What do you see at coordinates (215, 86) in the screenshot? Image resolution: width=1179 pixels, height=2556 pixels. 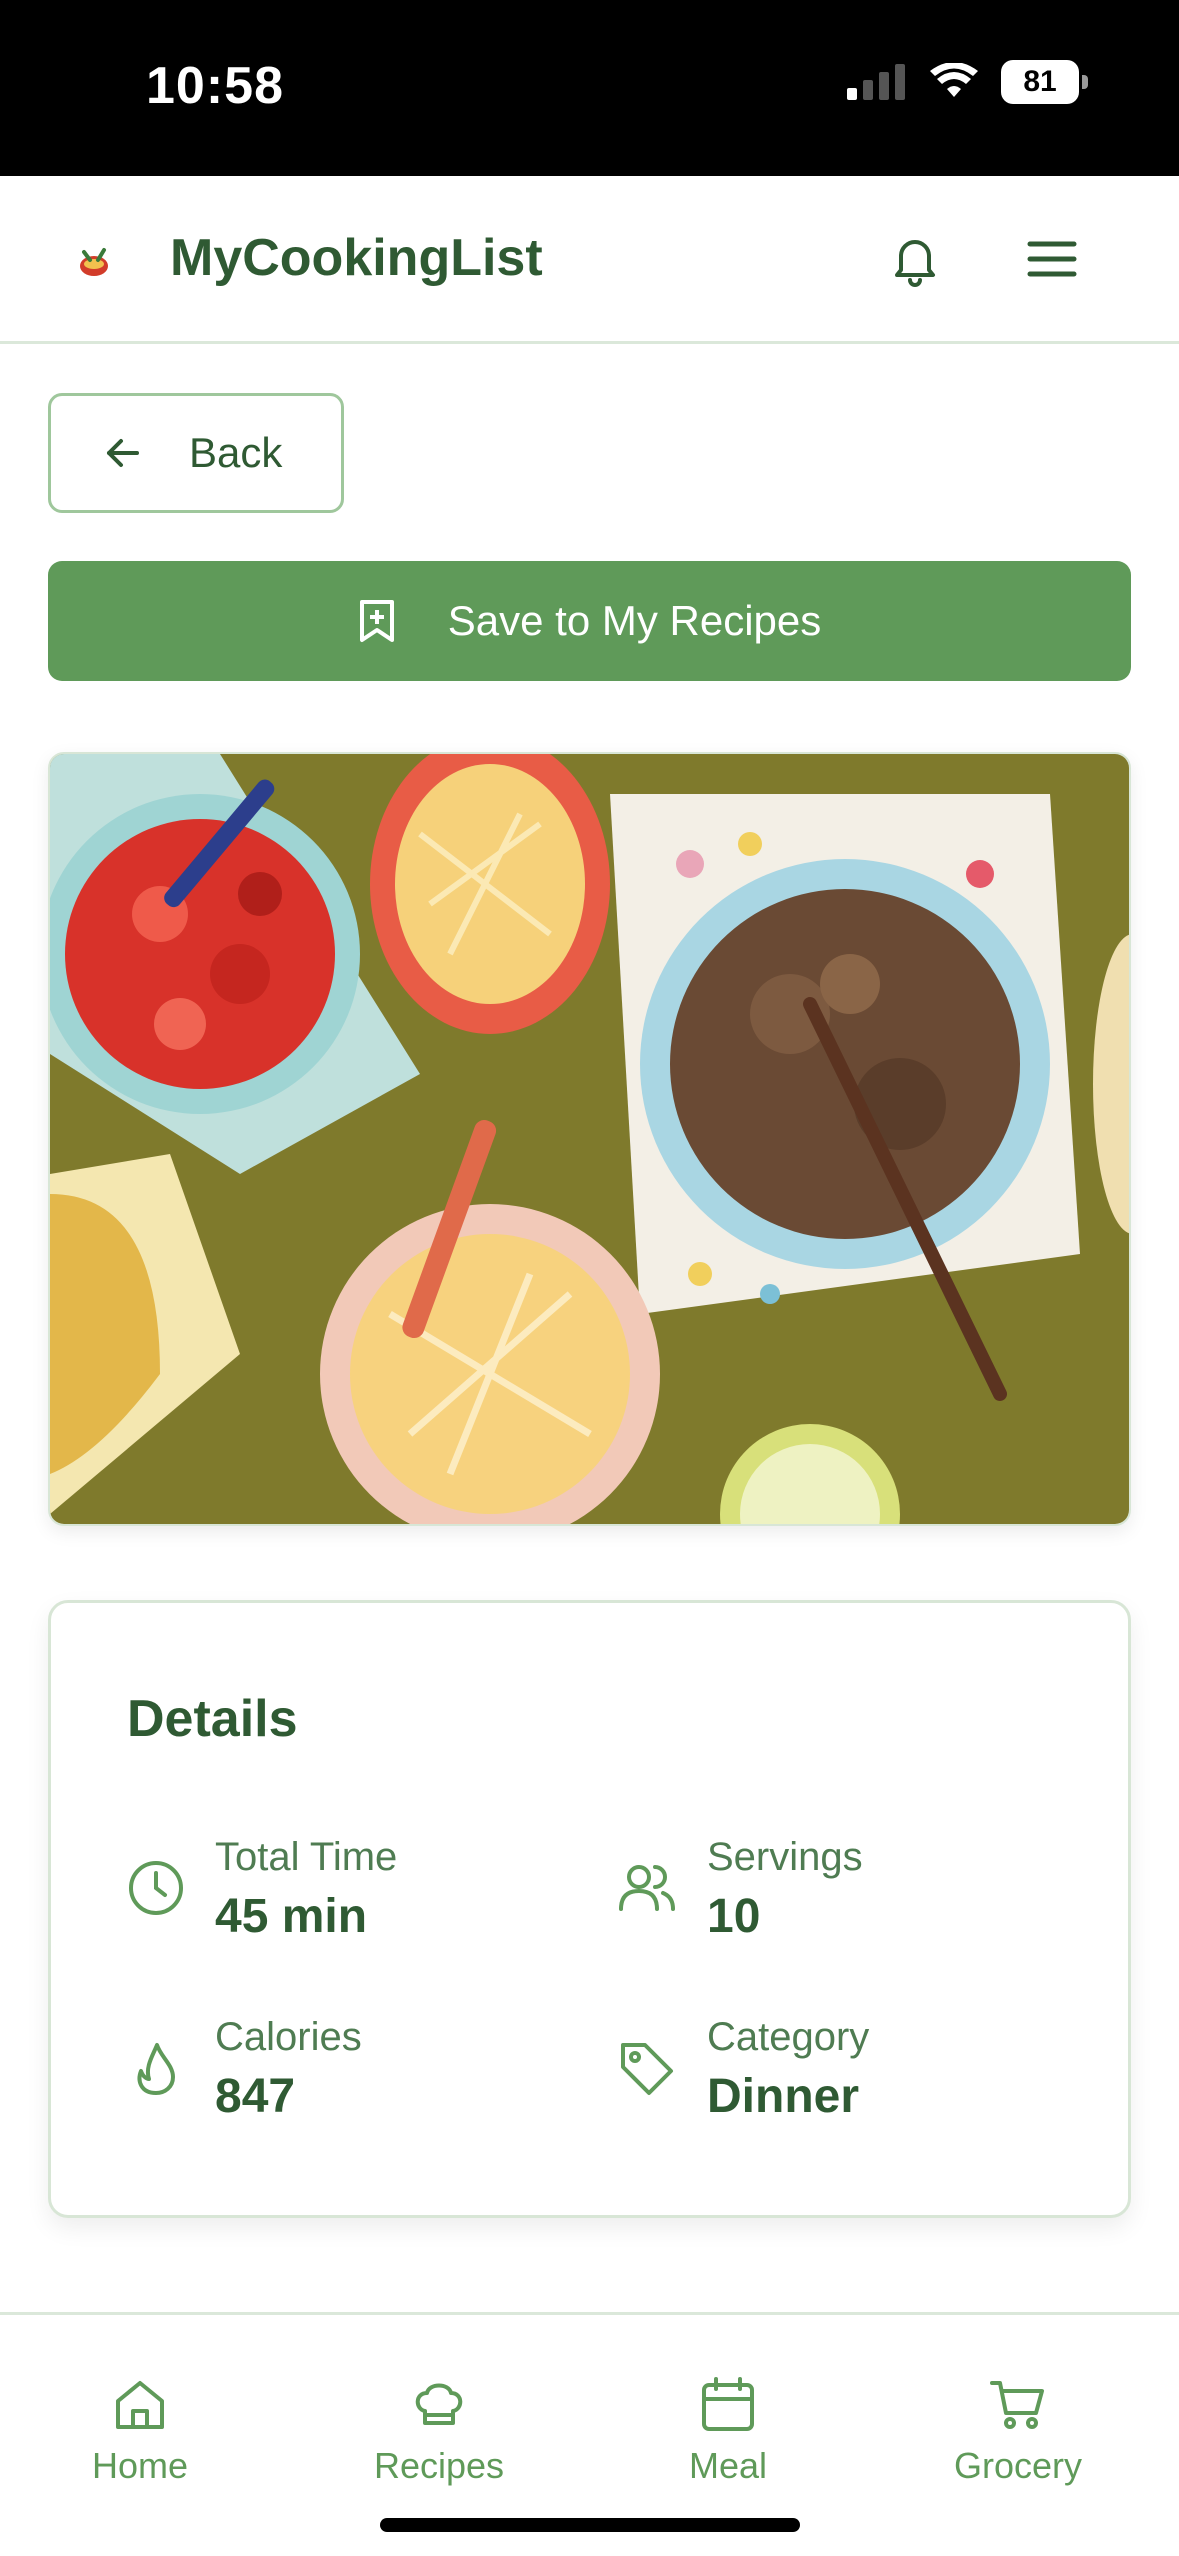 I see `status-time: 10:58` at bounding box center [215, 86].